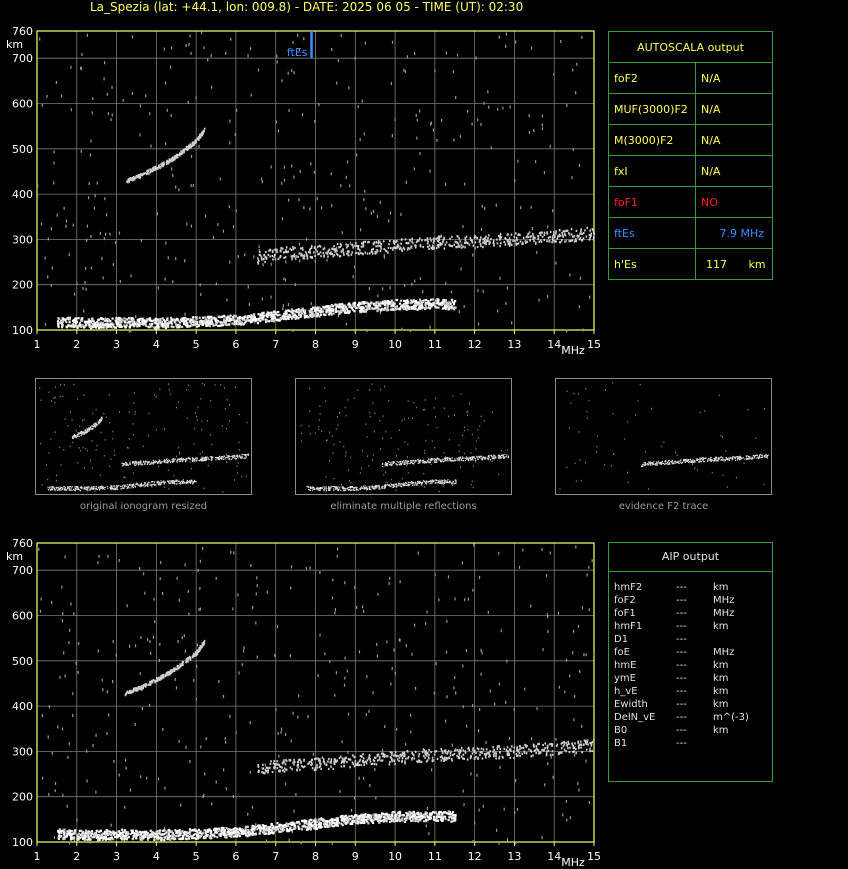  Describe the element at coordinates (156, 856) in the screenshot. I see `x-tick-label: 4` at that location.